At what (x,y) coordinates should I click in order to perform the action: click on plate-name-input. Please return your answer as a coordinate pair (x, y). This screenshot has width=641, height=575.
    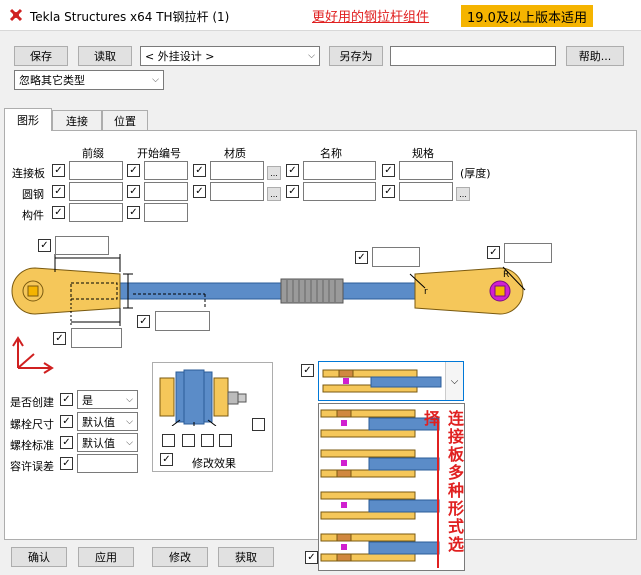
    Looking at the image, I should click on (339, 170).